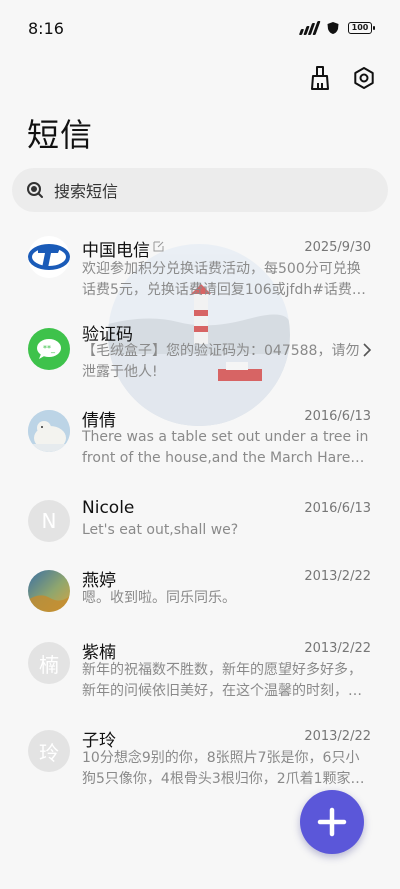 The height and width of the screenshot is (889, 400). I want to click on page-title: 短信, so click(60, 135).